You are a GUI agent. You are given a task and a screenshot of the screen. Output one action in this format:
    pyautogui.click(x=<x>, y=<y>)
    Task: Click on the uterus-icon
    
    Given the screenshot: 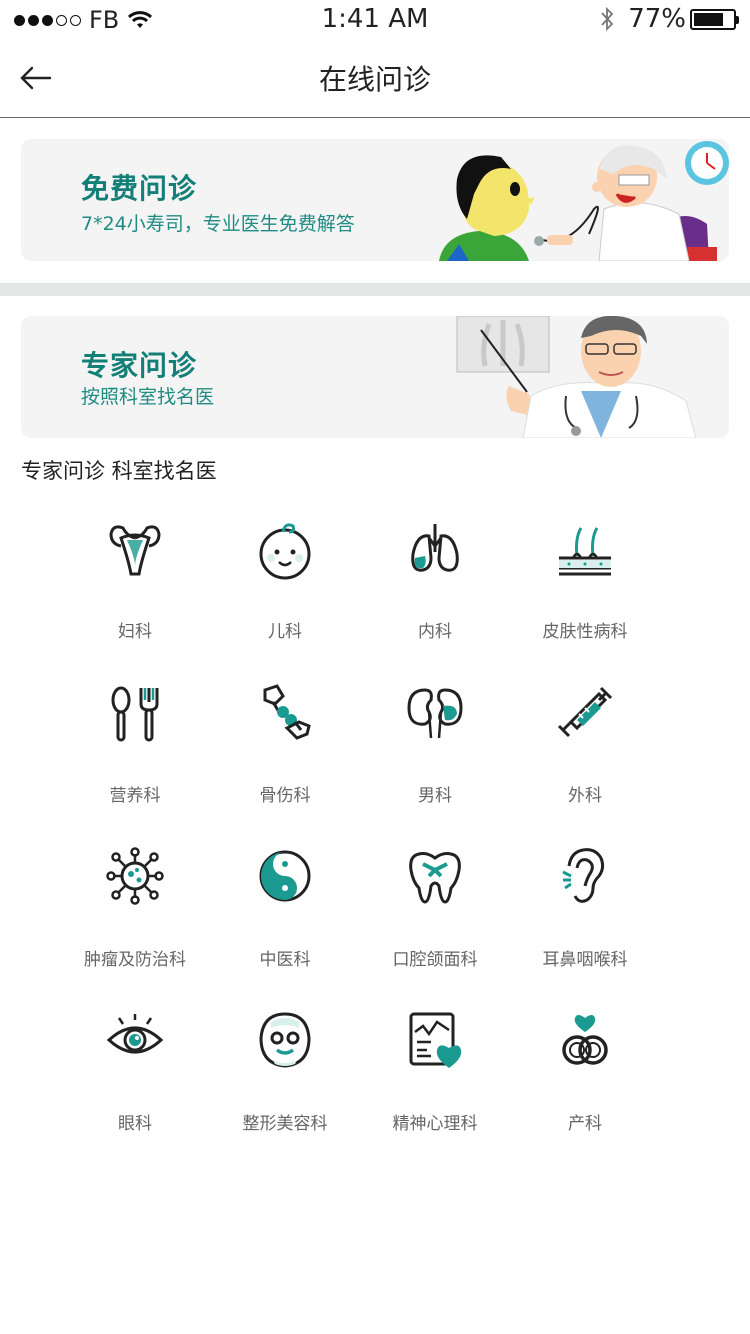 What is the action you would take?
    pyautogui.click(x=135, y=550)
    